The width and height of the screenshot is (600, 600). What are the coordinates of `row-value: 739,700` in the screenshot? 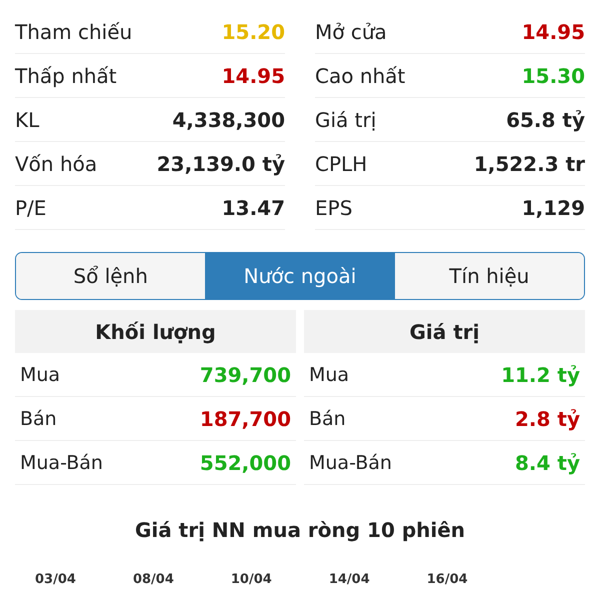 It's located at (245, 374).